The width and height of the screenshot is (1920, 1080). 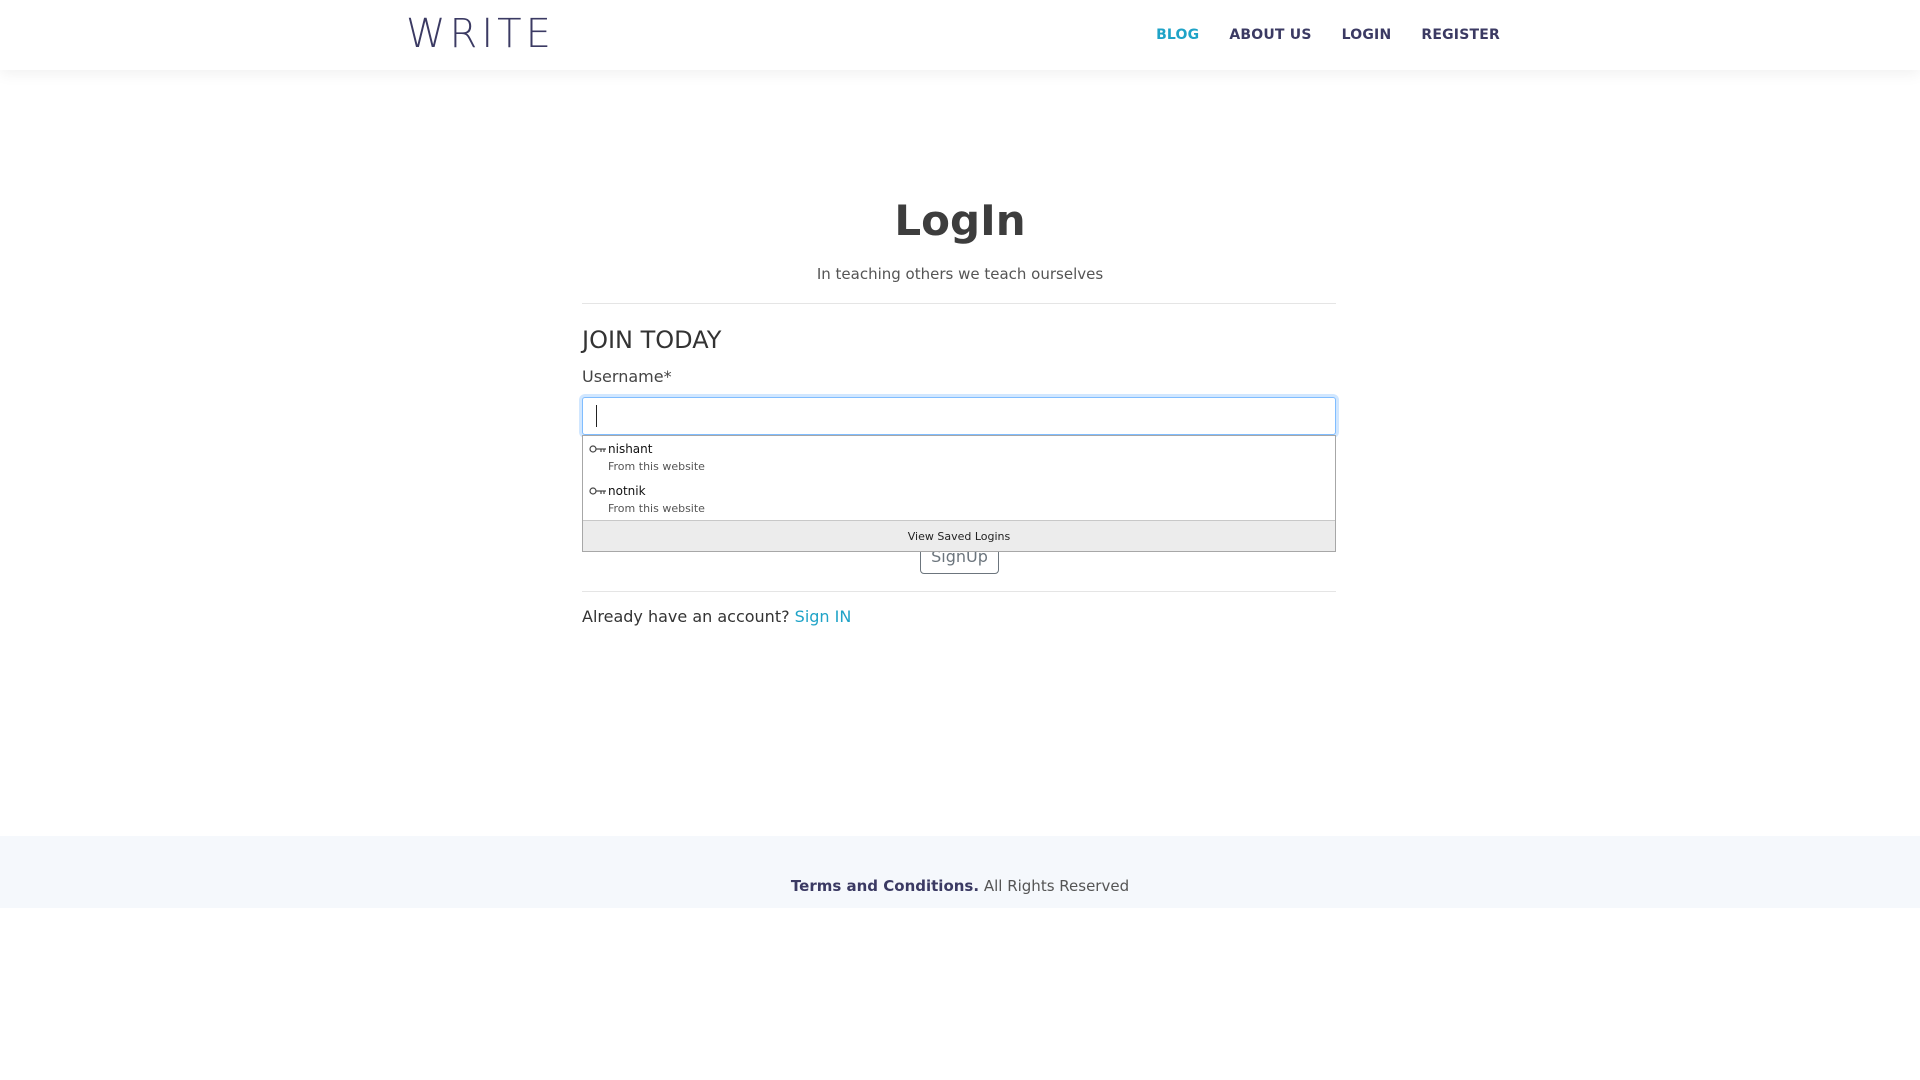 I want to click on view-saved-logins-button: View Saved Logins, so click(x=959, y=535).